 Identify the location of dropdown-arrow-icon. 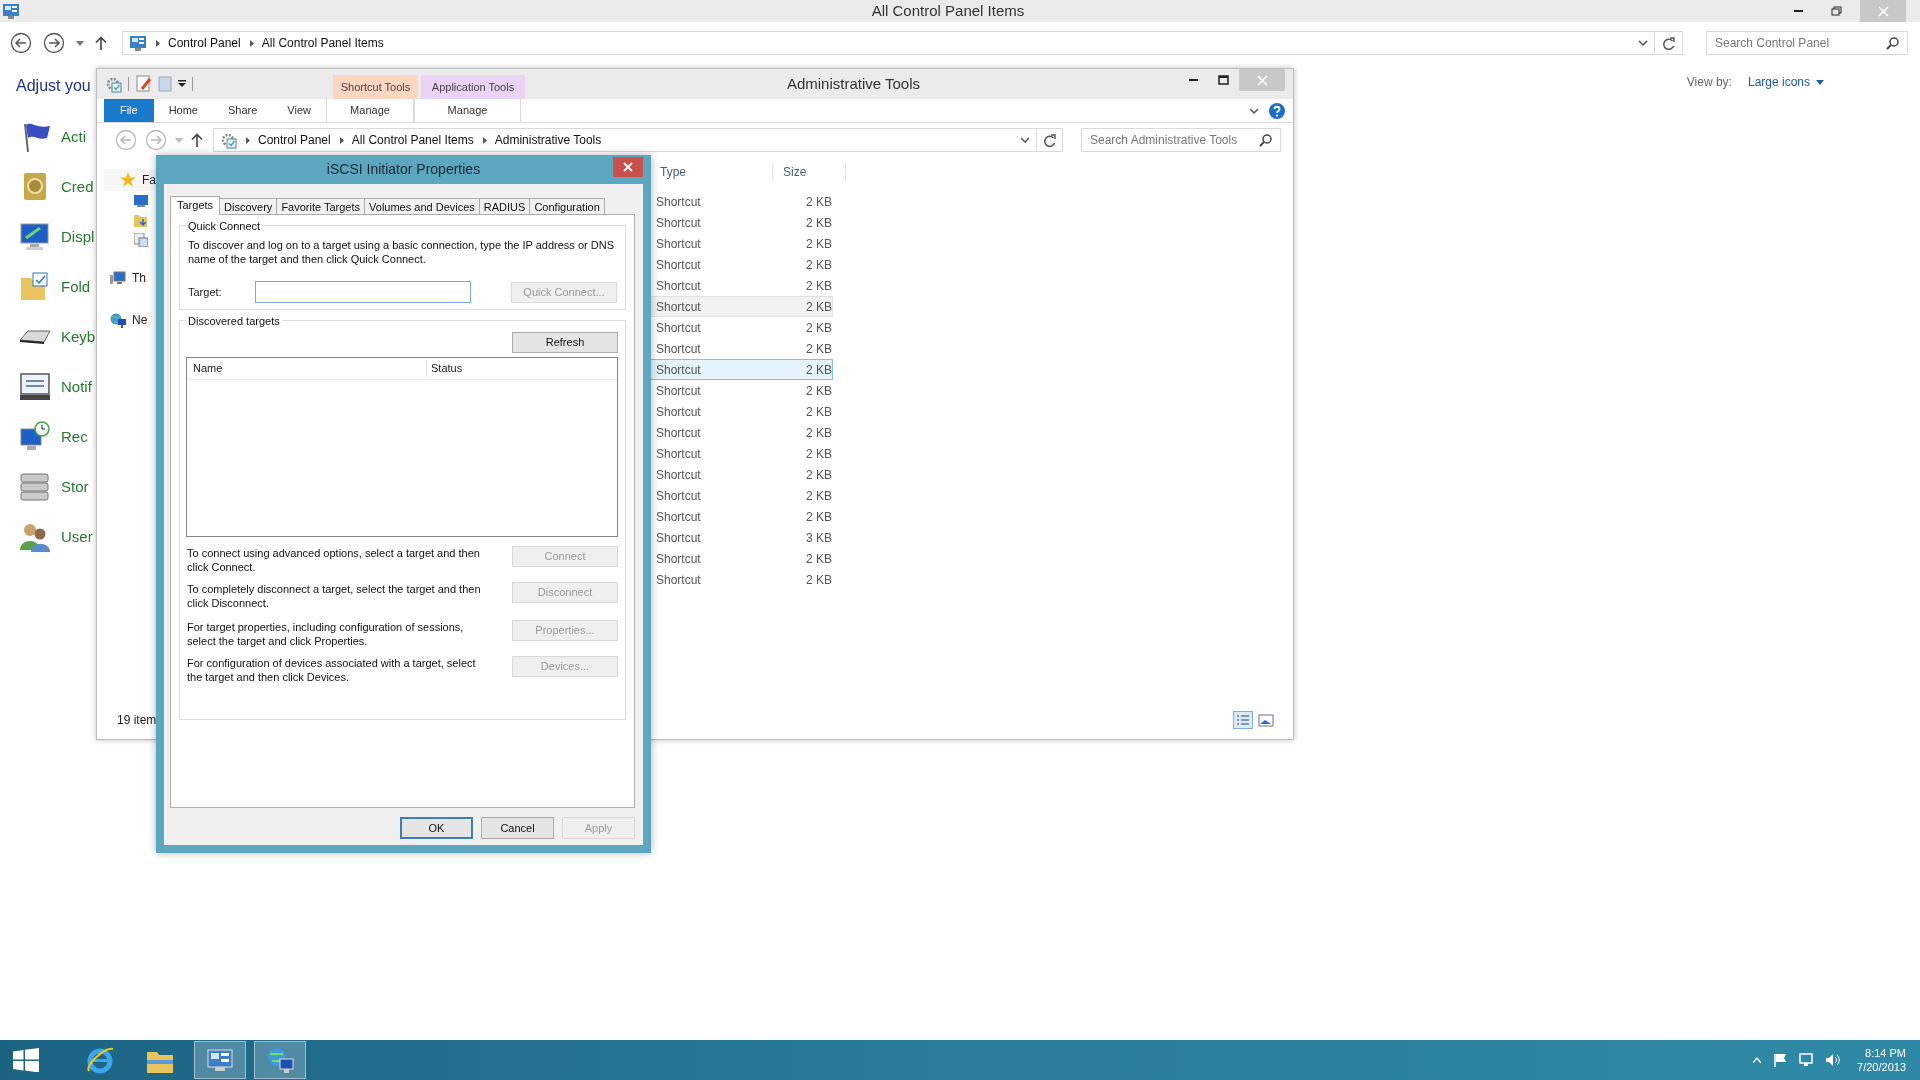
(182, 84).